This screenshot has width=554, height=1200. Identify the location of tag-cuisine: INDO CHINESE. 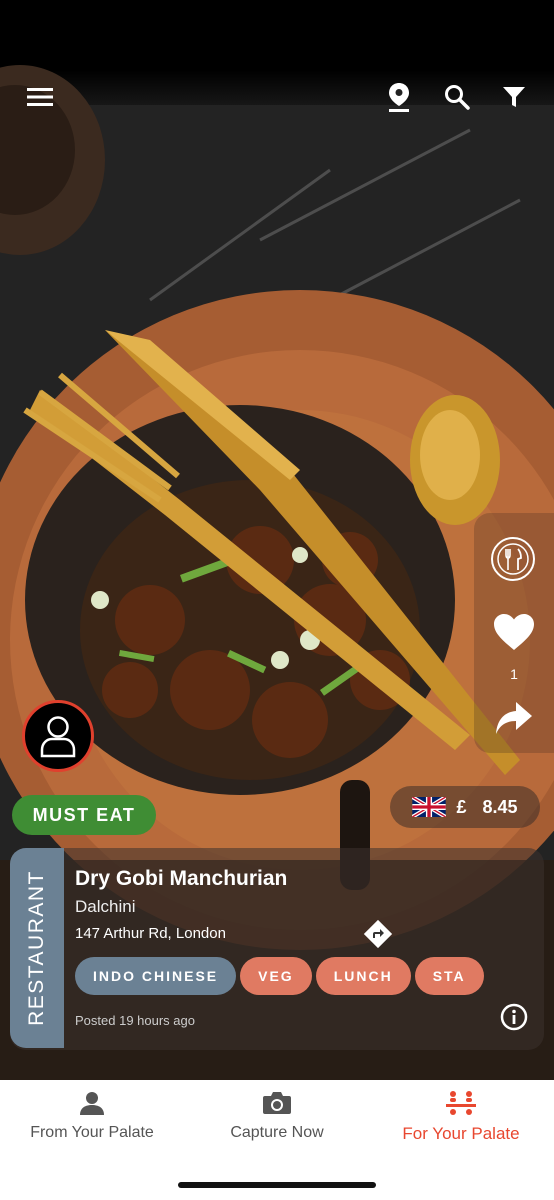
(156, 976).